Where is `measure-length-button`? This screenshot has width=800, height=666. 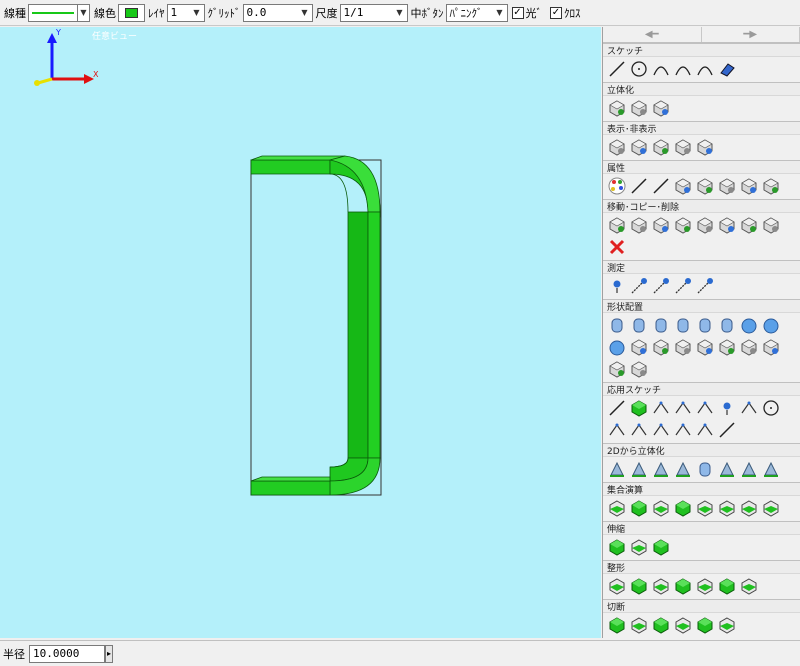 measure-length-button is located at coordinates (661, 287).